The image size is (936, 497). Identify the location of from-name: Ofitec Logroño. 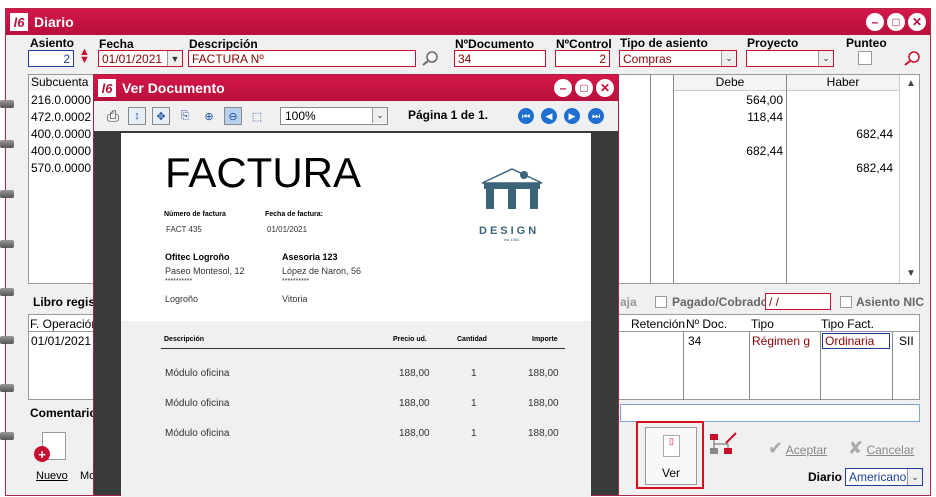
(197, 257).